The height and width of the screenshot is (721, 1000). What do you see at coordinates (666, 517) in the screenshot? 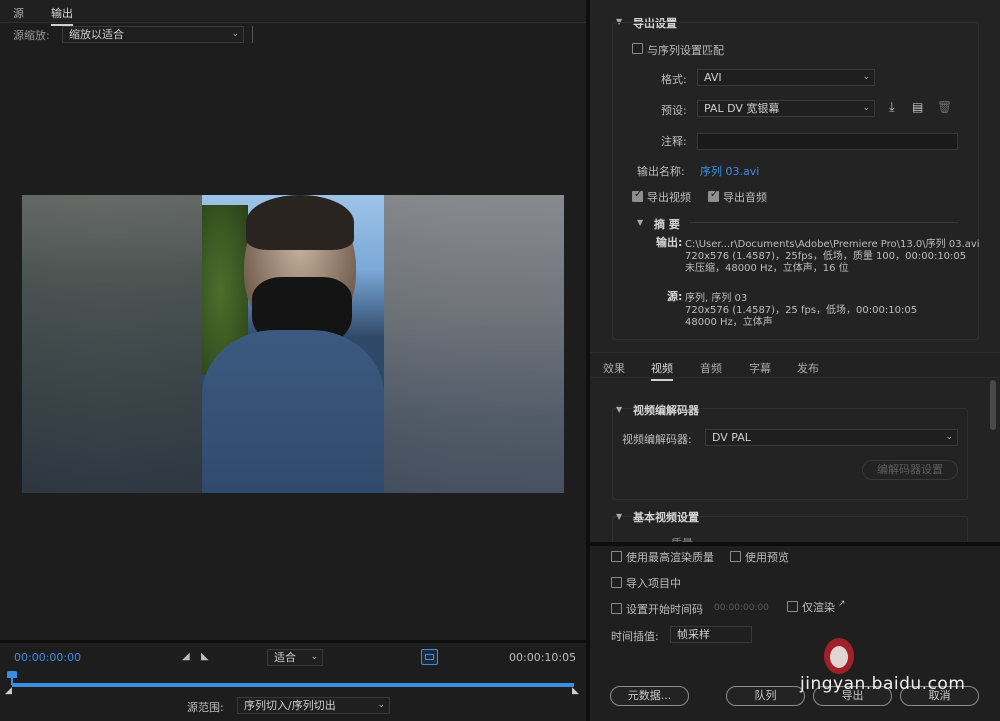
I see `basic-video-title: 基本视频设置` at bounding box center [666, 517].